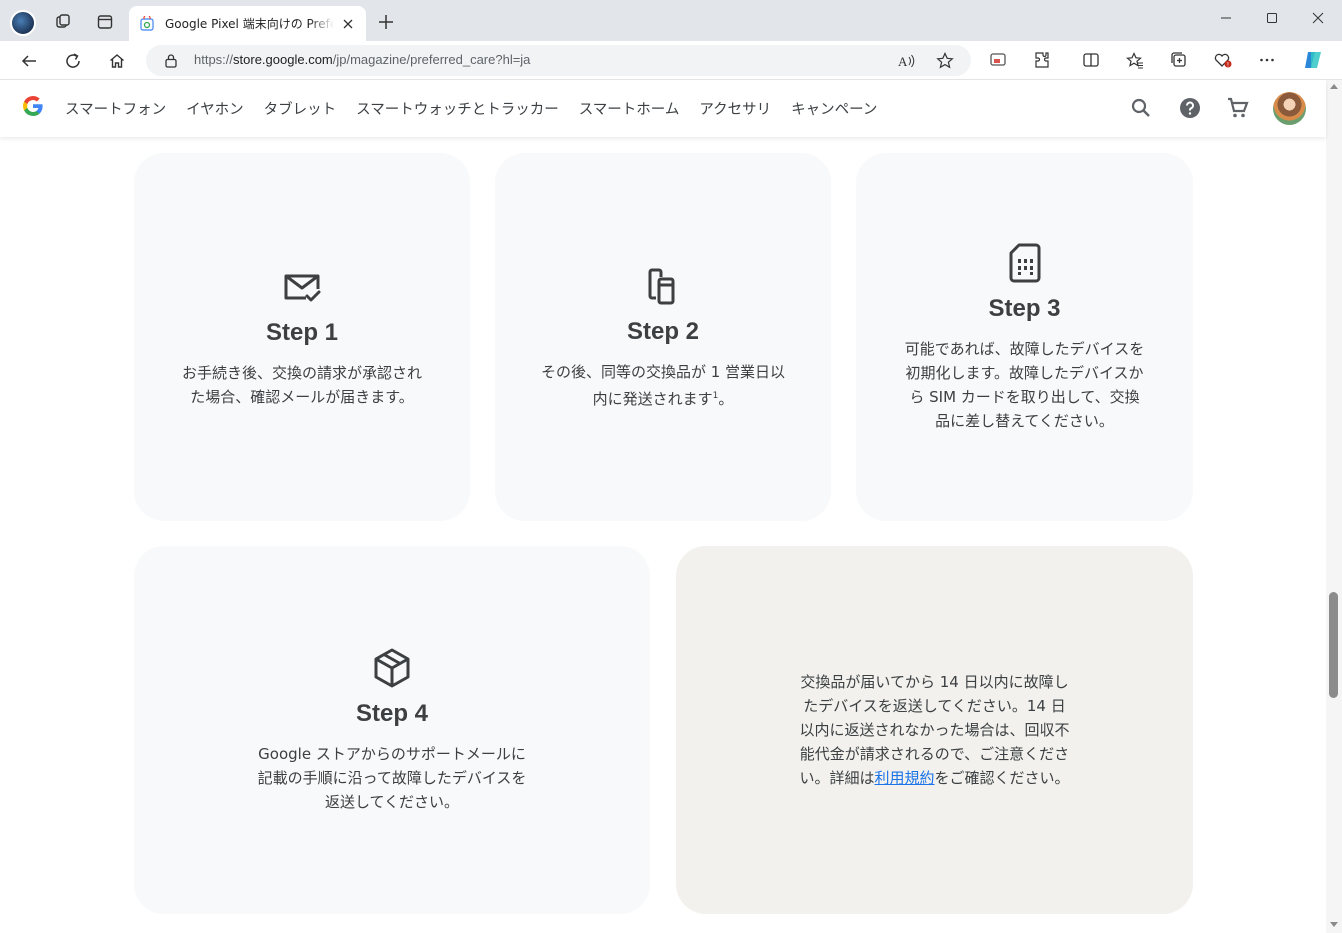 The width and height of the screenshot is (1342, 933). What do you see at coordinates (29, 61) in the screenshot?
I see `back-icon` at bounding box center [29, 61].